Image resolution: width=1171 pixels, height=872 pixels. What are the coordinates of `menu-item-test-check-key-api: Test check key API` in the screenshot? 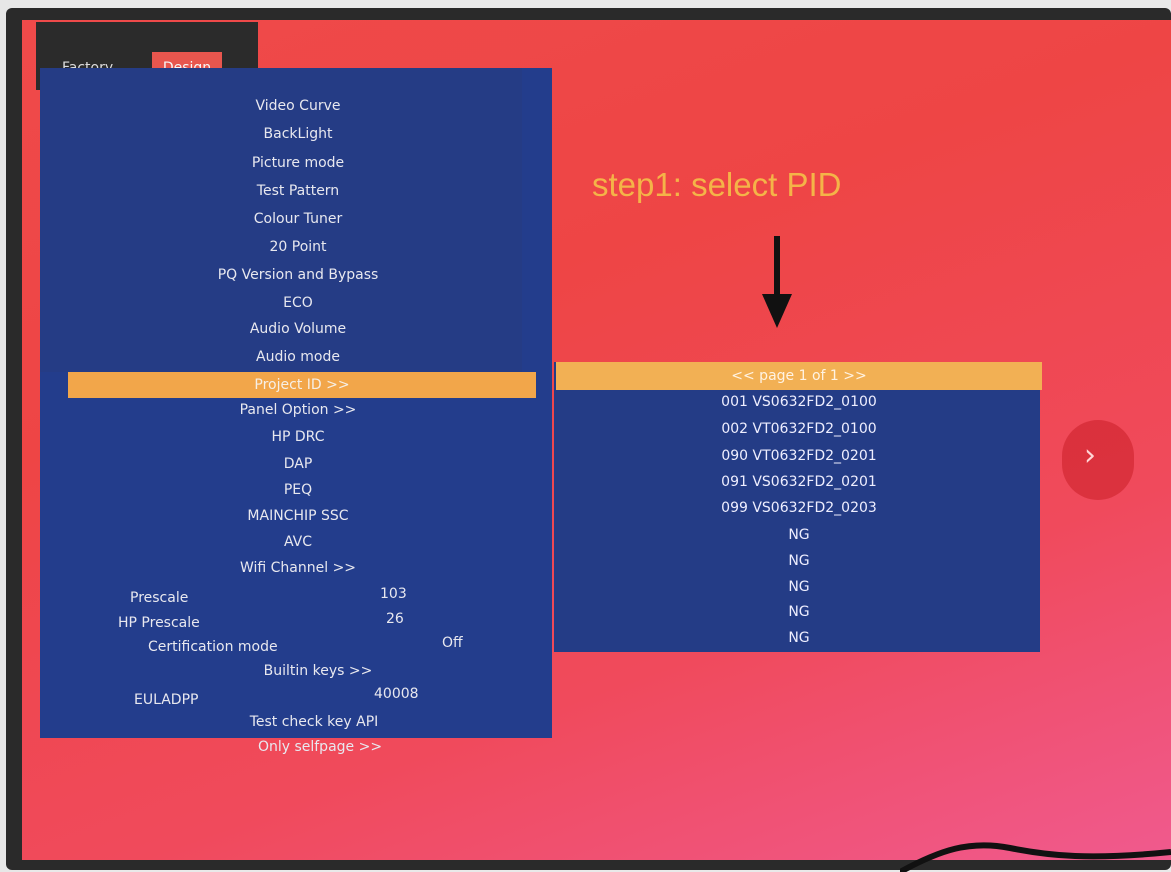 It's located at (314, 722).